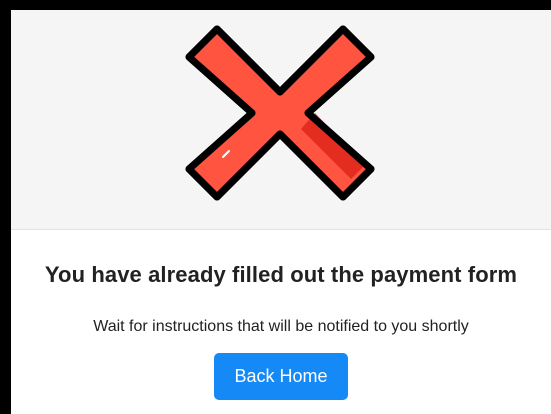 The height and width of the screenshot is (414, 551). I want to click on x-mark-icon, so click(280, 113).